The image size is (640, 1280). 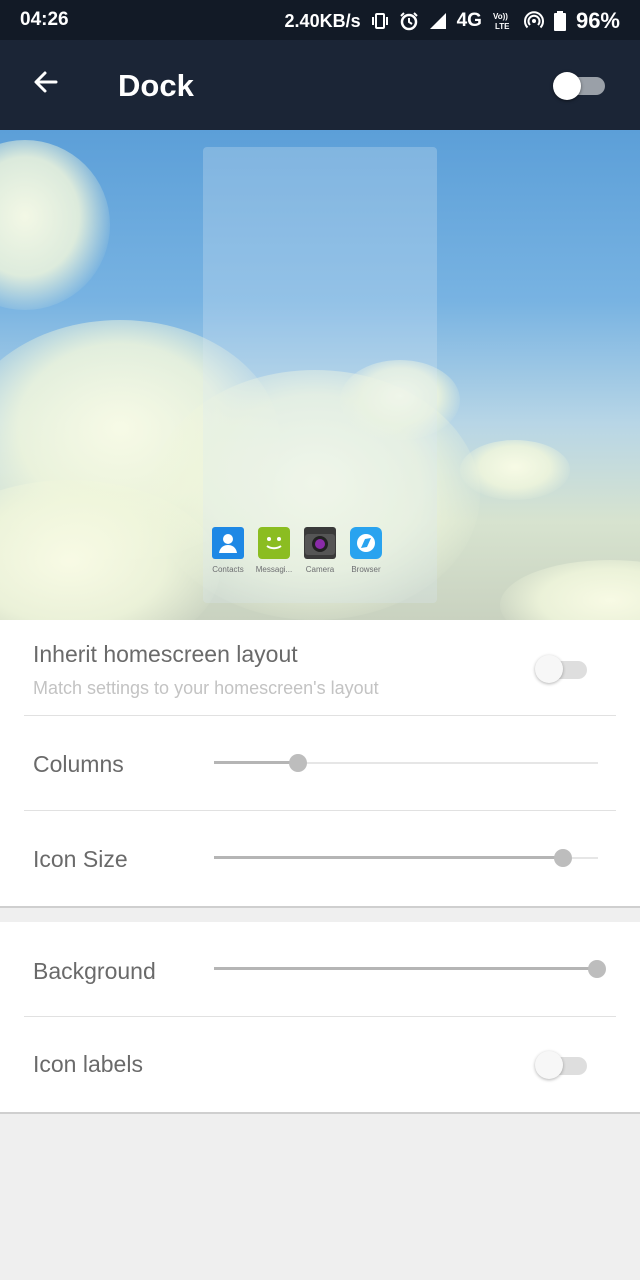 I want to click on background-slider, so click(x=410, y=969).